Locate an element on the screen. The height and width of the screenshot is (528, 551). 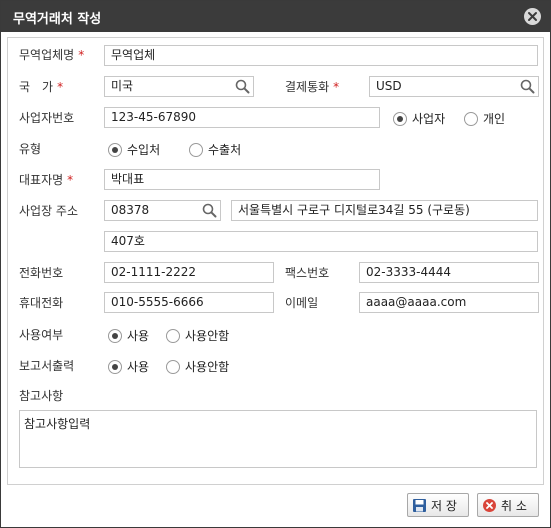
cancel-button-label: 취 소 is located at coordinates (514, 505).